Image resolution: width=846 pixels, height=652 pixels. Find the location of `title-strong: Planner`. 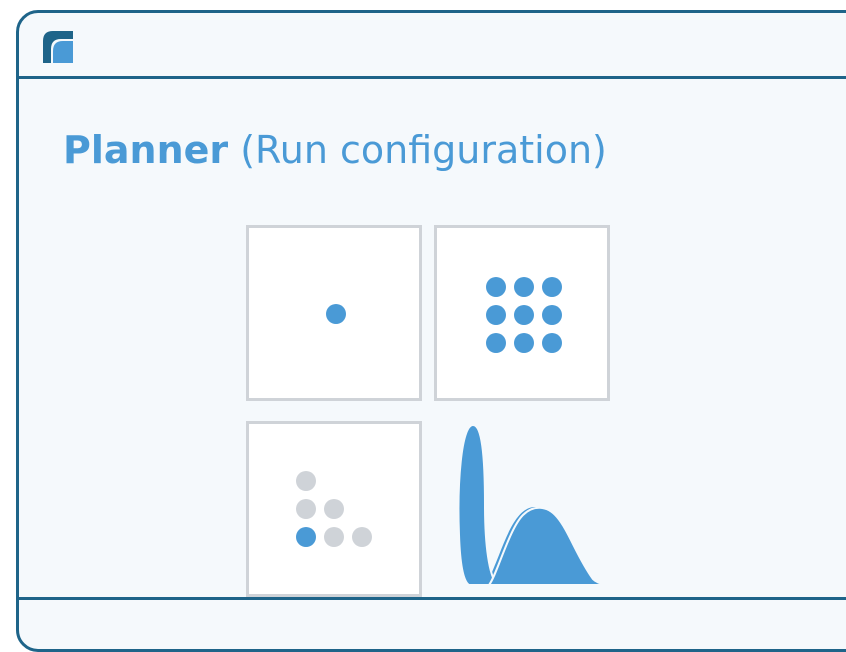

title-strong: Planner is located at coordinates (146, 150).